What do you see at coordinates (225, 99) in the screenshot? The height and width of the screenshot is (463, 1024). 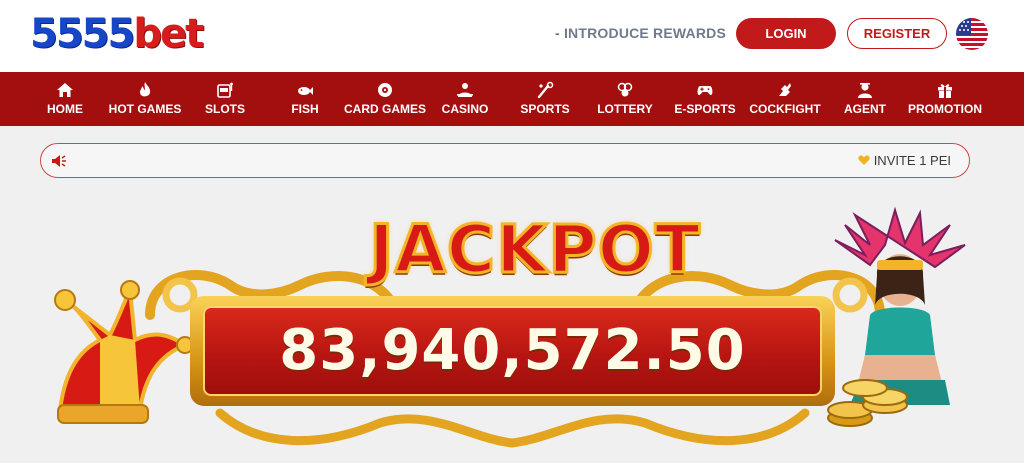 I see `nav-item-slots: SLOTS` at bounding box center [225, 99].